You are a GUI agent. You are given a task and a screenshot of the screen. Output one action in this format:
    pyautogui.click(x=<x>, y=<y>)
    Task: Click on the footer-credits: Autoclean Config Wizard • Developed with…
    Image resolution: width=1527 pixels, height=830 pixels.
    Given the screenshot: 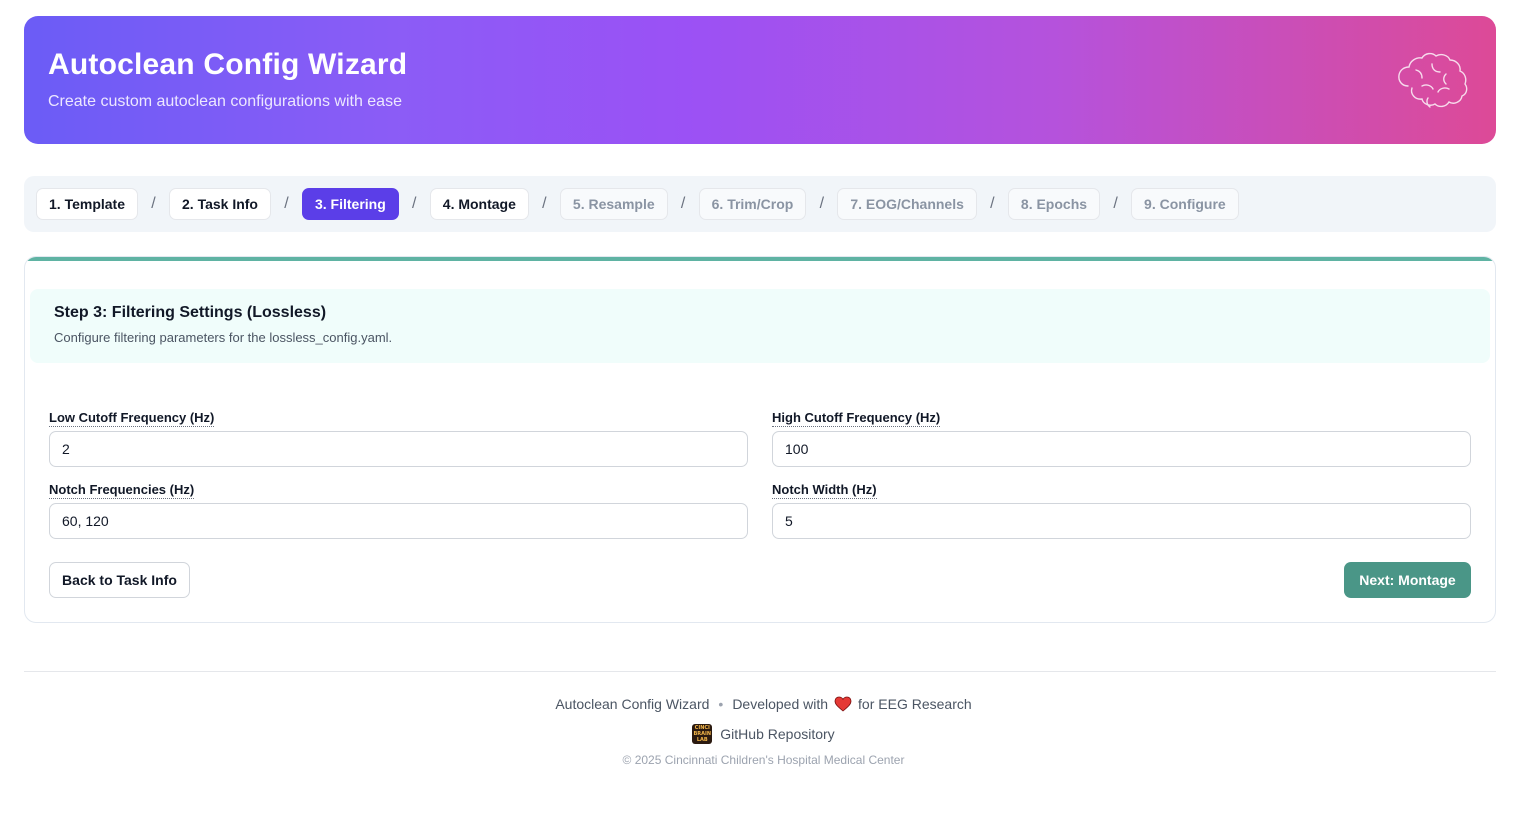 What is the action you would take?
    pyautogui.click(x=763, y=704)
    